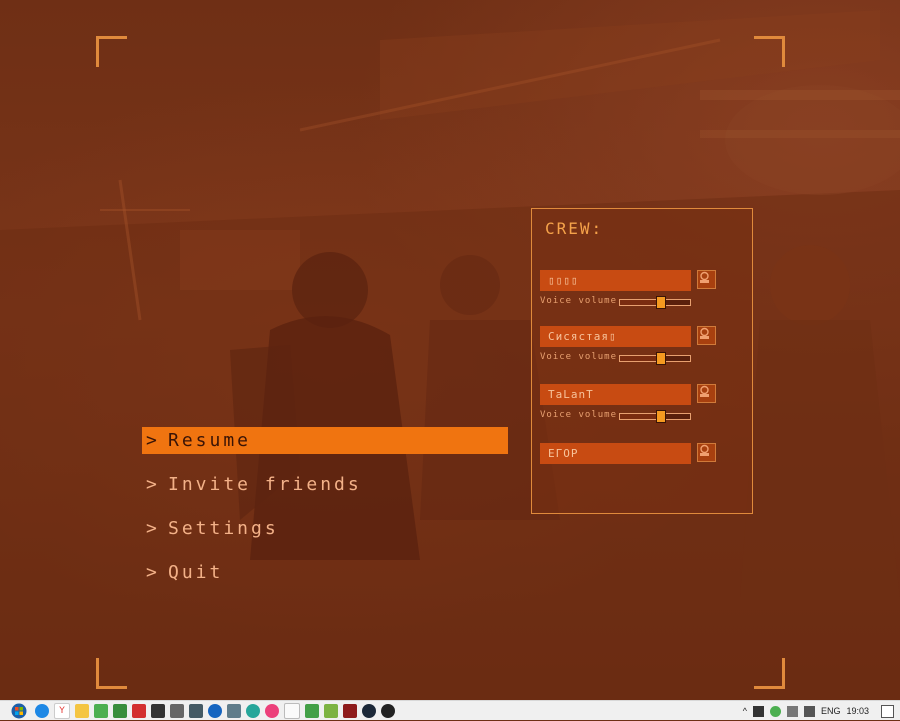 The width and height of the screenshot is (900, 721). I want to click on invite-friends-label: Invite friends, so click(265, 484).